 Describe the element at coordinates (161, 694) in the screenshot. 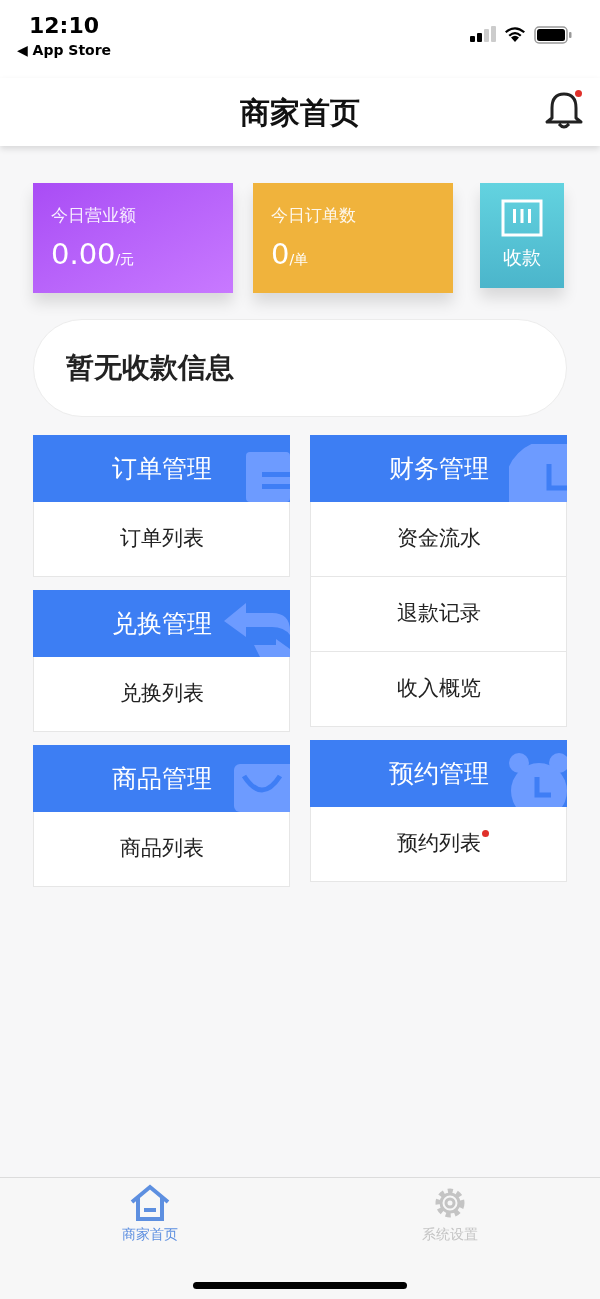

I see `menu-item: 兑换列表` at that location.